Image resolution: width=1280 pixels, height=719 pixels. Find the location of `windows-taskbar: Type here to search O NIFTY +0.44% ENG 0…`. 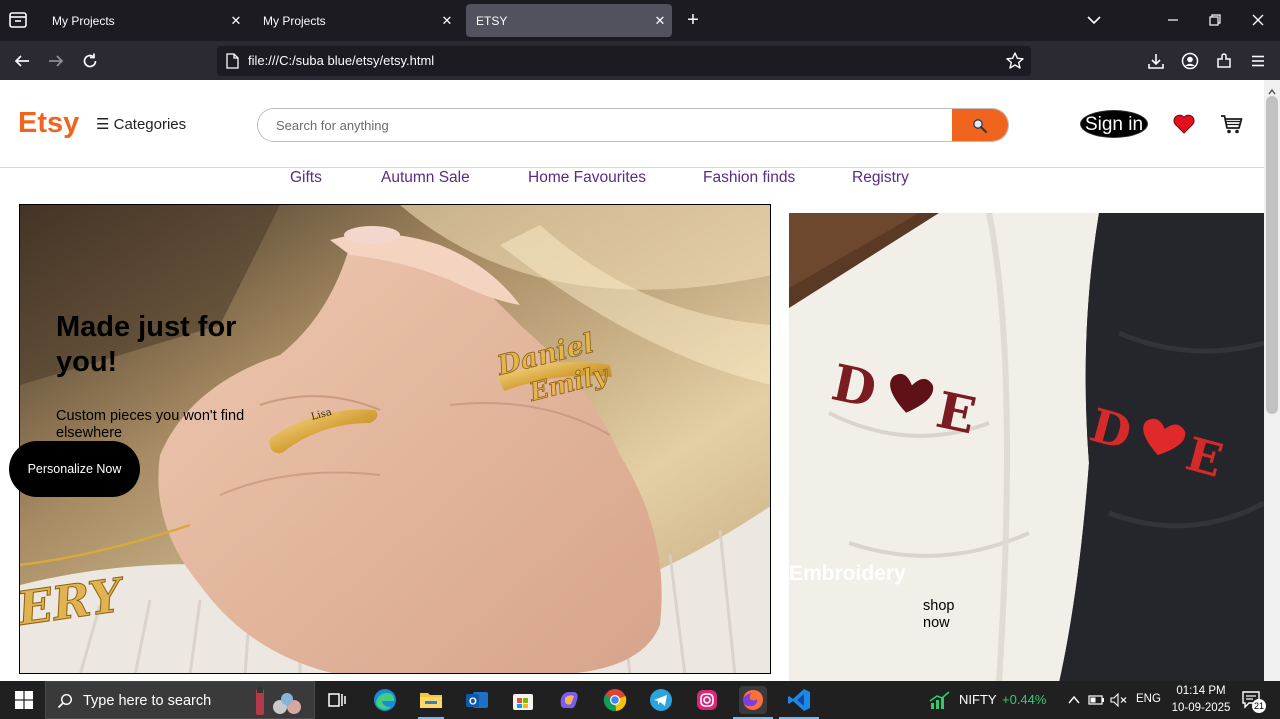

windows-taskbar: Type here to search O NIFTY +0.44% ENG 0… is located at coordinates (640, 700).